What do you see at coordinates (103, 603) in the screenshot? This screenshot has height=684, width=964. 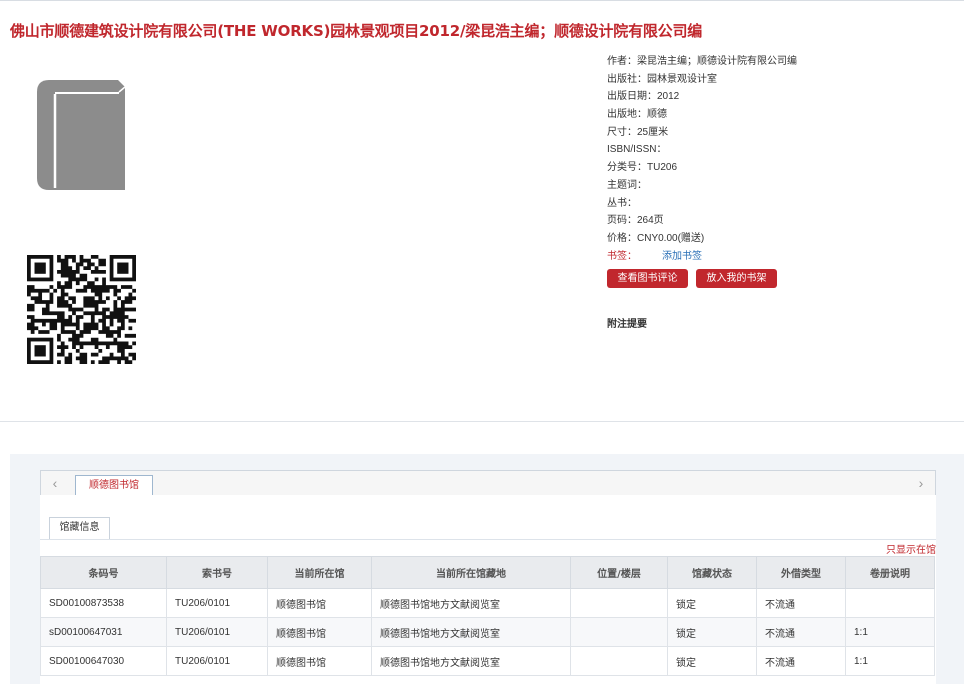 I see `cell-barcode: SD00100873538` at bounding box center [103, 603].